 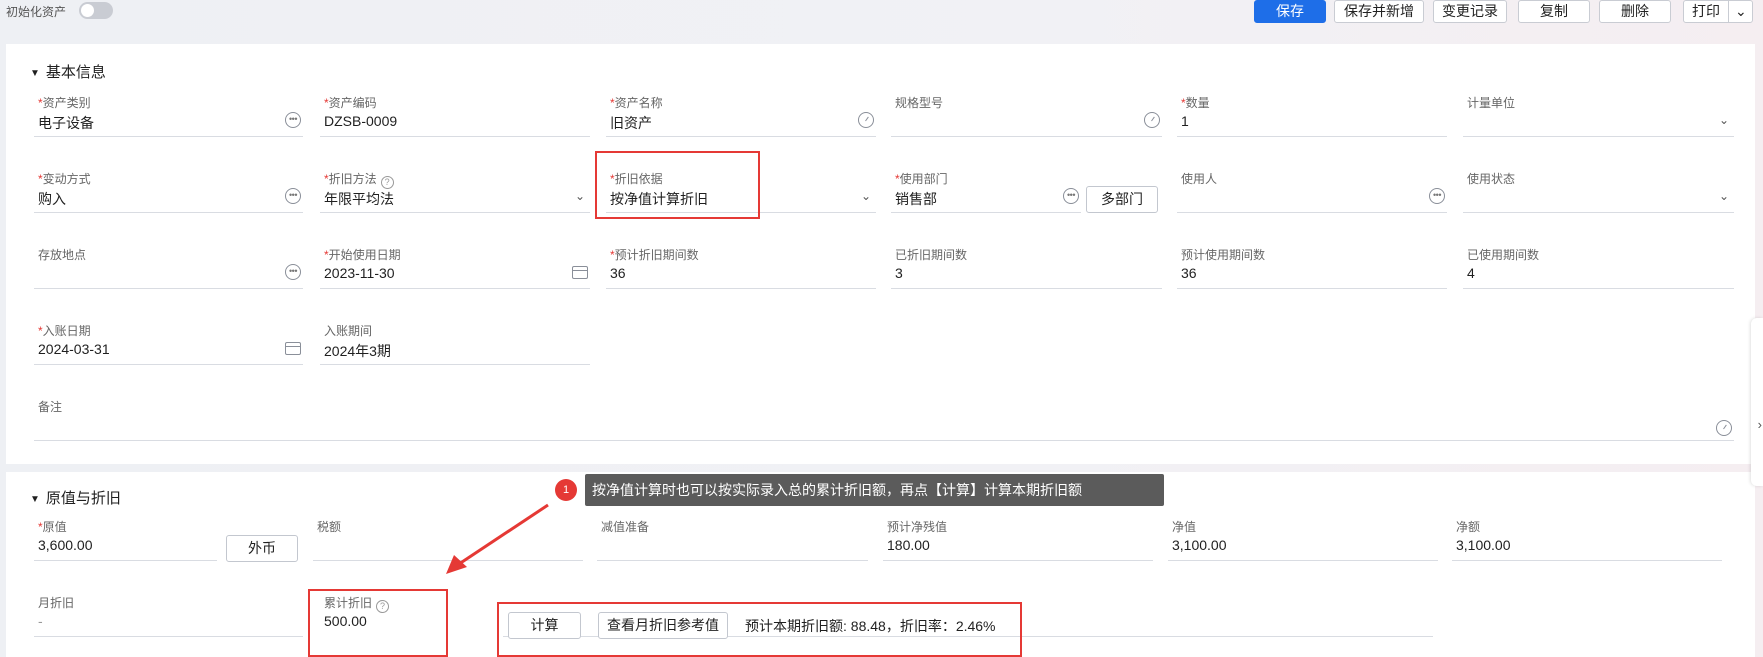 I want to click on quantity-value: 1, so click(x=1185, y=121).